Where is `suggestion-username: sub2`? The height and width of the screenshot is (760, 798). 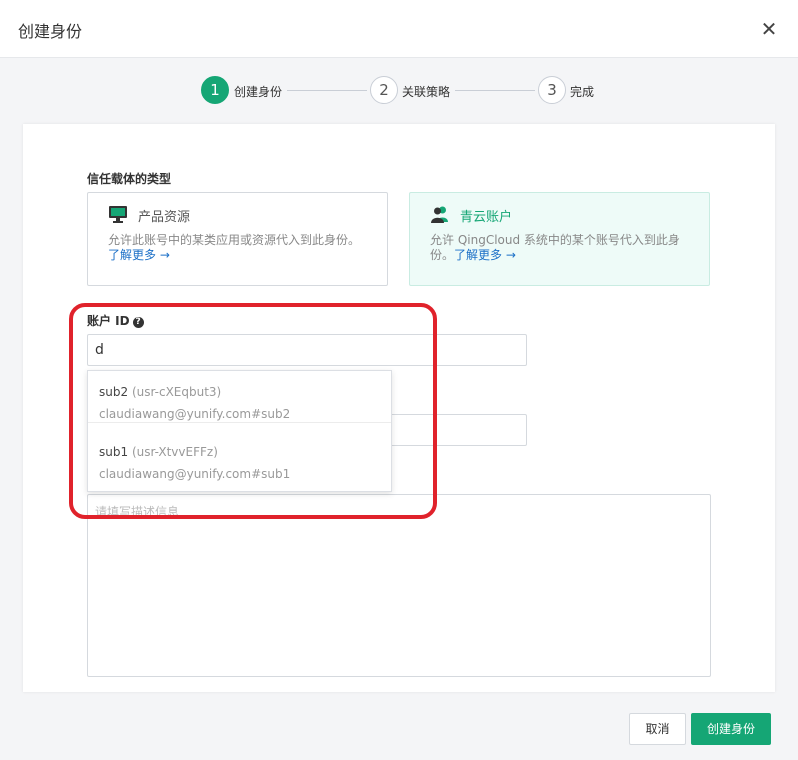 suggestion-username: sub2 is located at coordinates (114, 392).